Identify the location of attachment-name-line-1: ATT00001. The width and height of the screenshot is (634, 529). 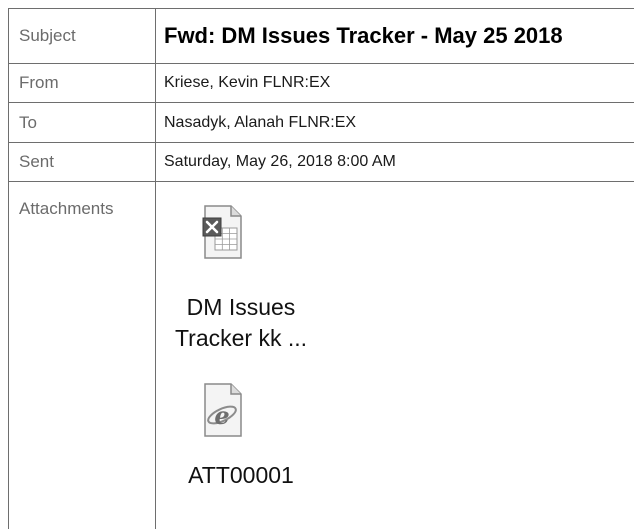
(241, 475).